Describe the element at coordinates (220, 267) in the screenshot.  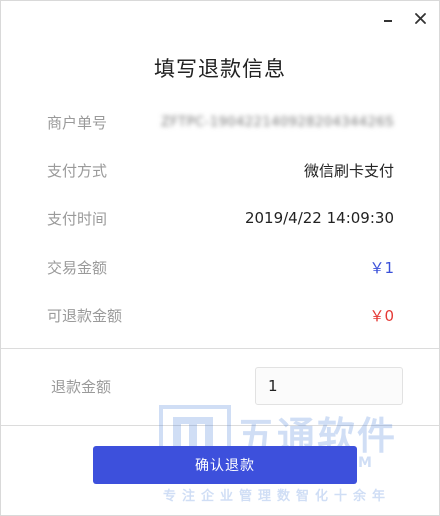
I see `detail-row-transaction-amount: 交易金额 ￥1` at that location.